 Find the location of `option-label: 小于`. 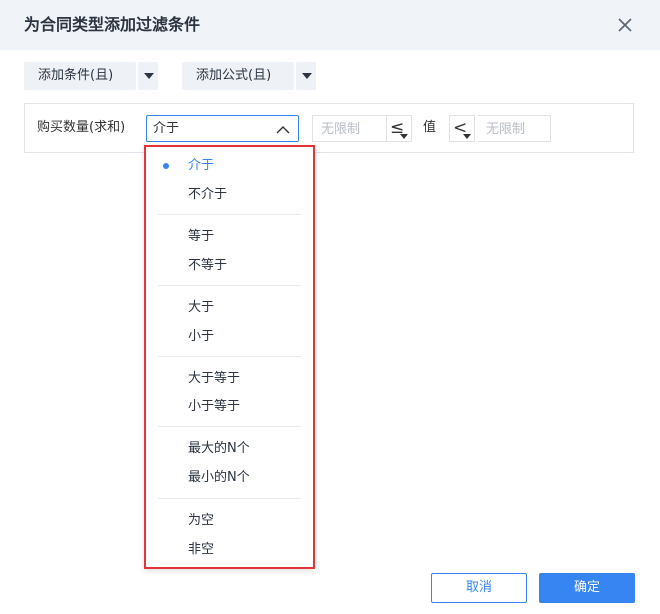

option-label: 小于 is located at coordinates (201, 336).